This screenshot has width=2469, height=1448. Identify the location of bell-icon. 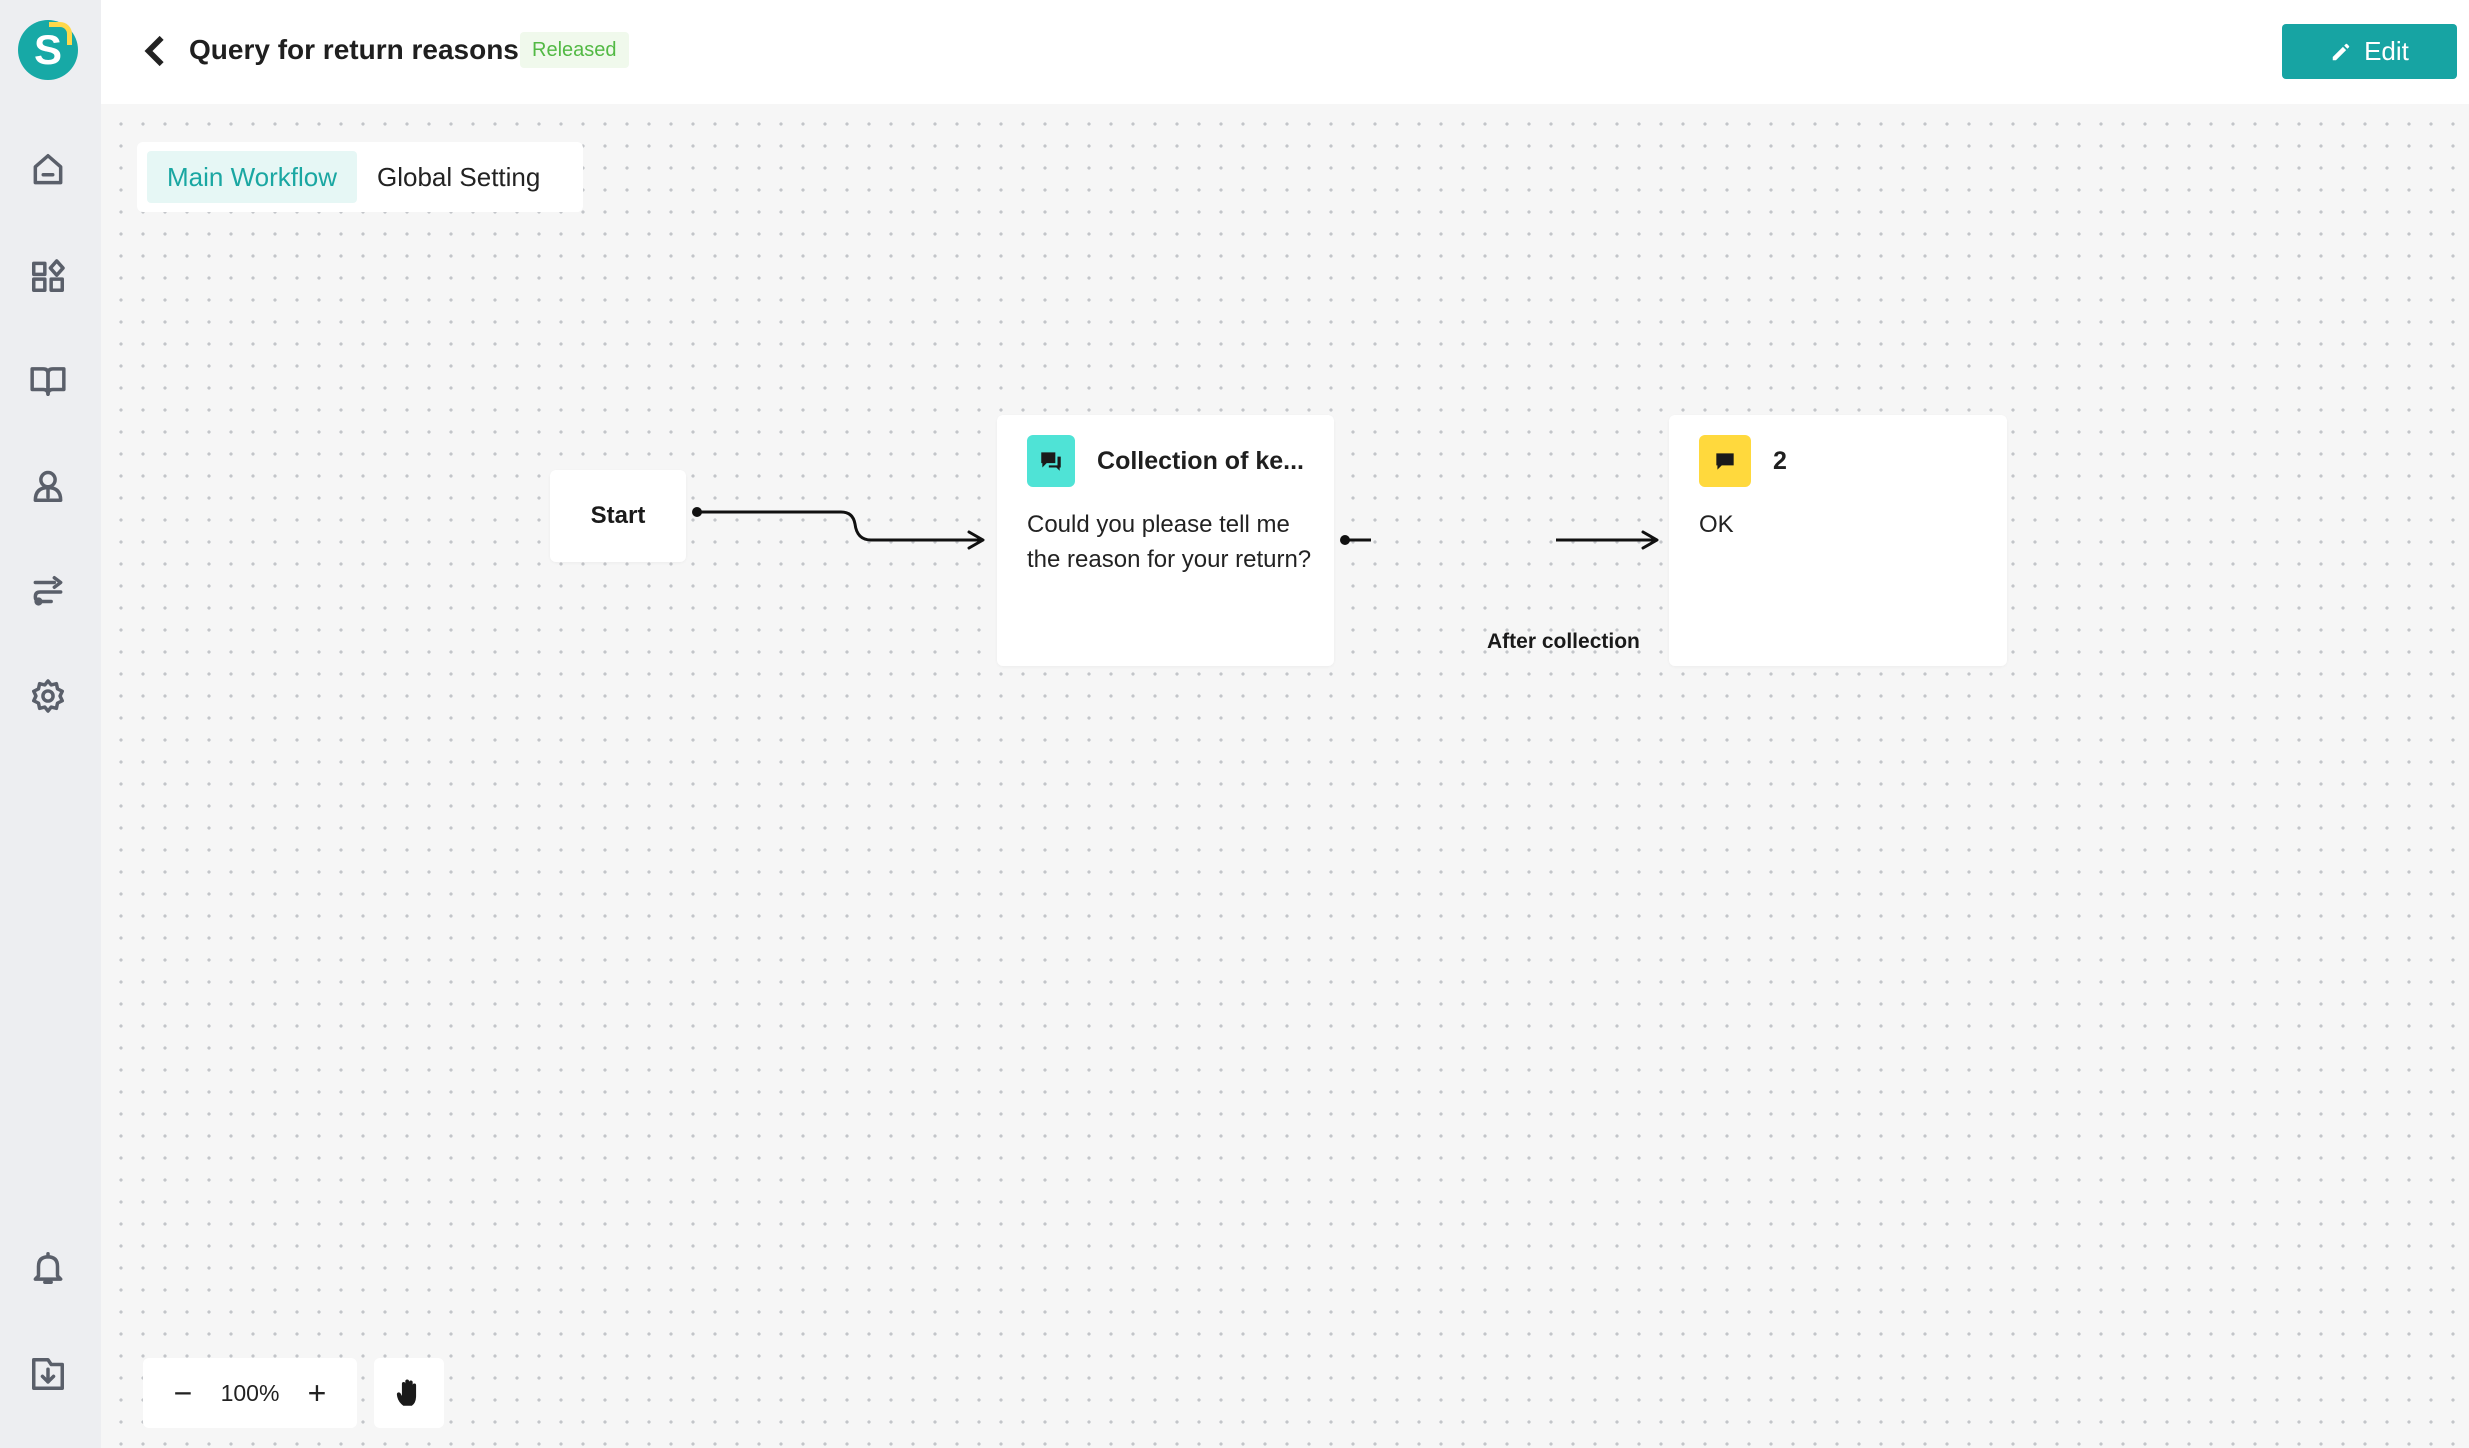
(48, 1268).